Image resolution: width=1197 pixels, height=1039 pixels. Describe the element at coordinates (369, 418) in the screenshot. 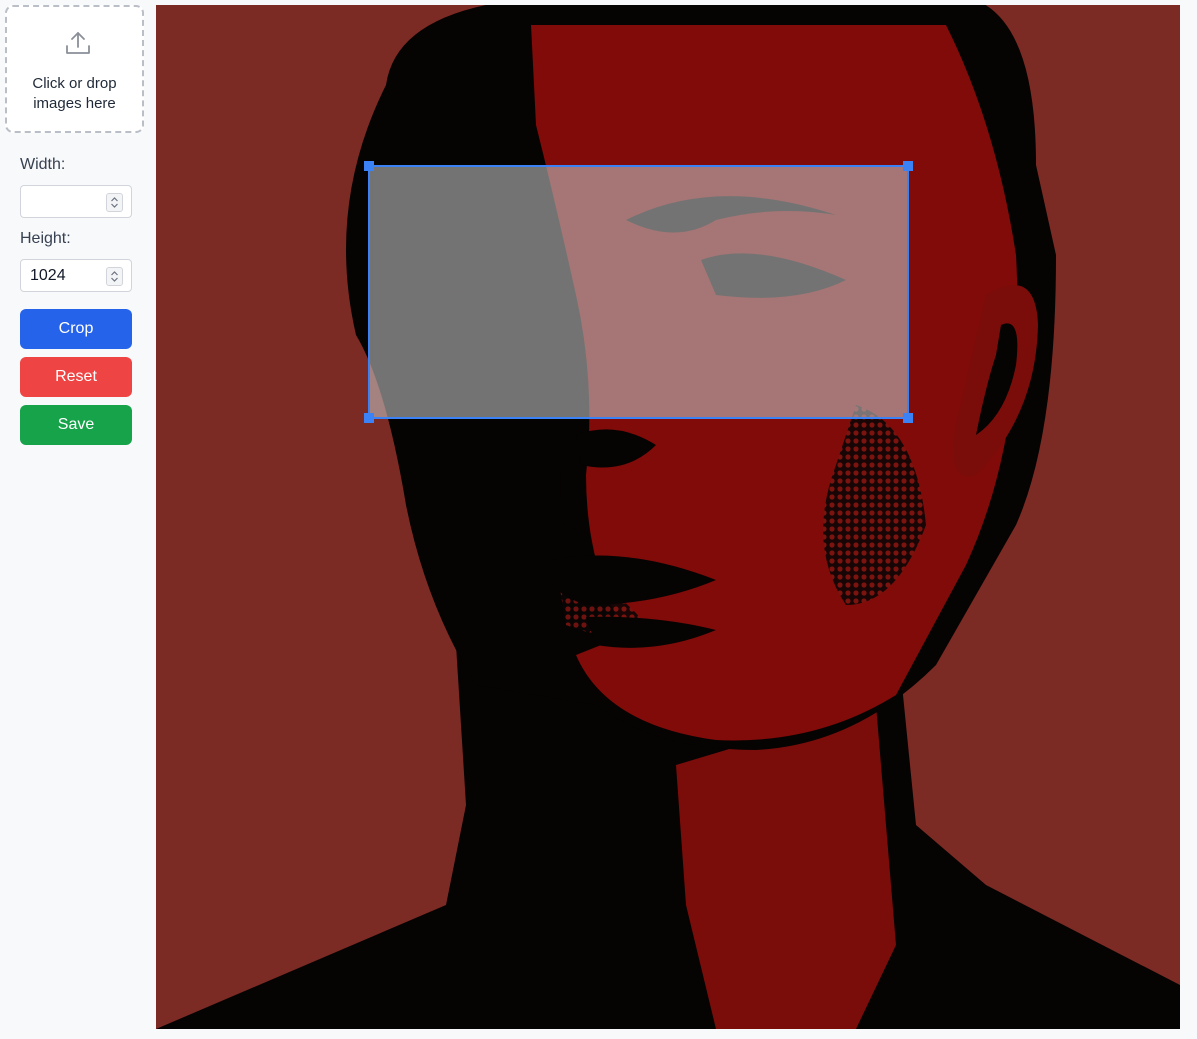

I see `crop-handle-bottom-left` at that location.